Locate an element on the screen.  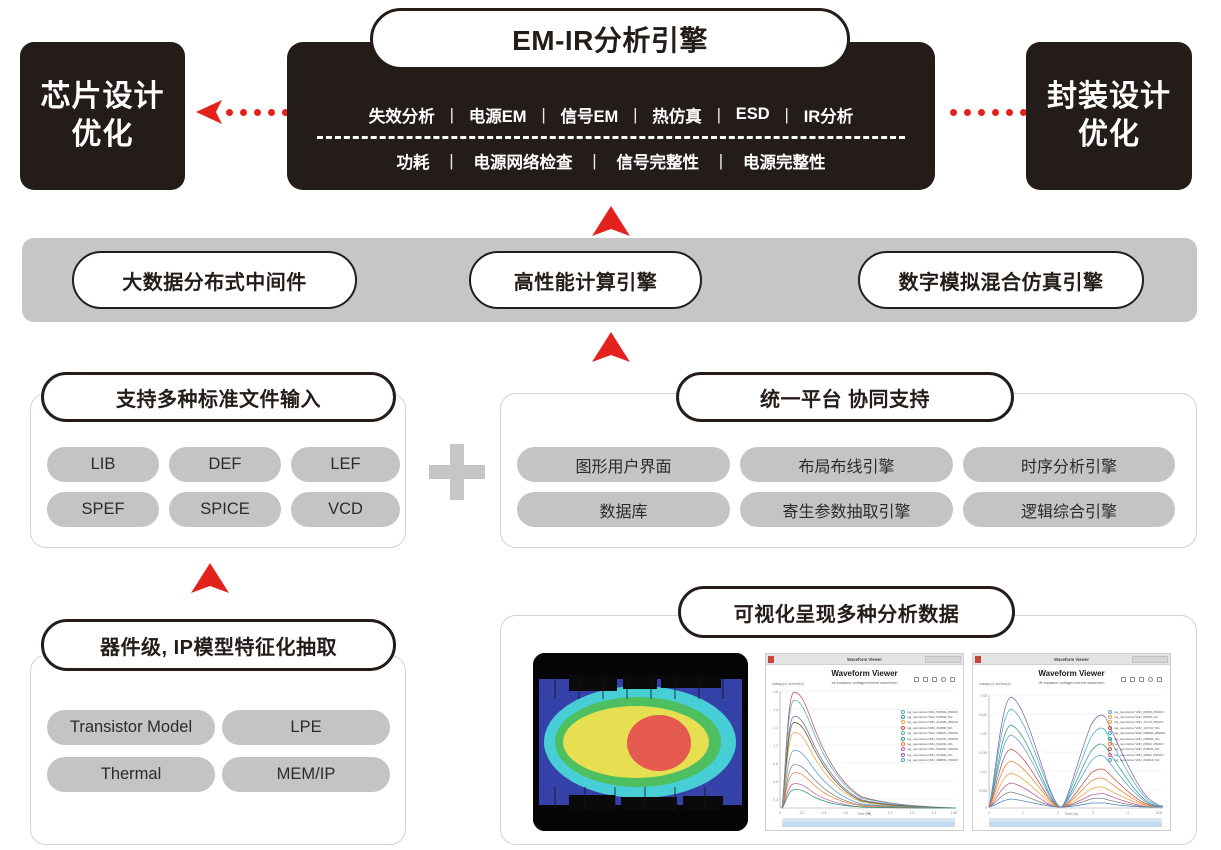
tag-thermal: Thermal is located at coordinates (131, 774).